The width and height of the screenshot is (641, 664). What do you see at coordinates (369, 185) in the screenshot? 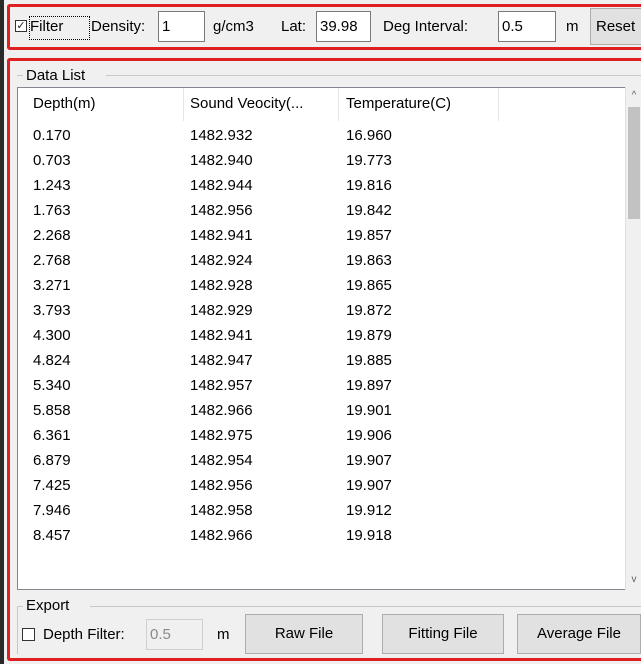
I see `cell-temperature: 19.816` at bounding box center [369, 185].